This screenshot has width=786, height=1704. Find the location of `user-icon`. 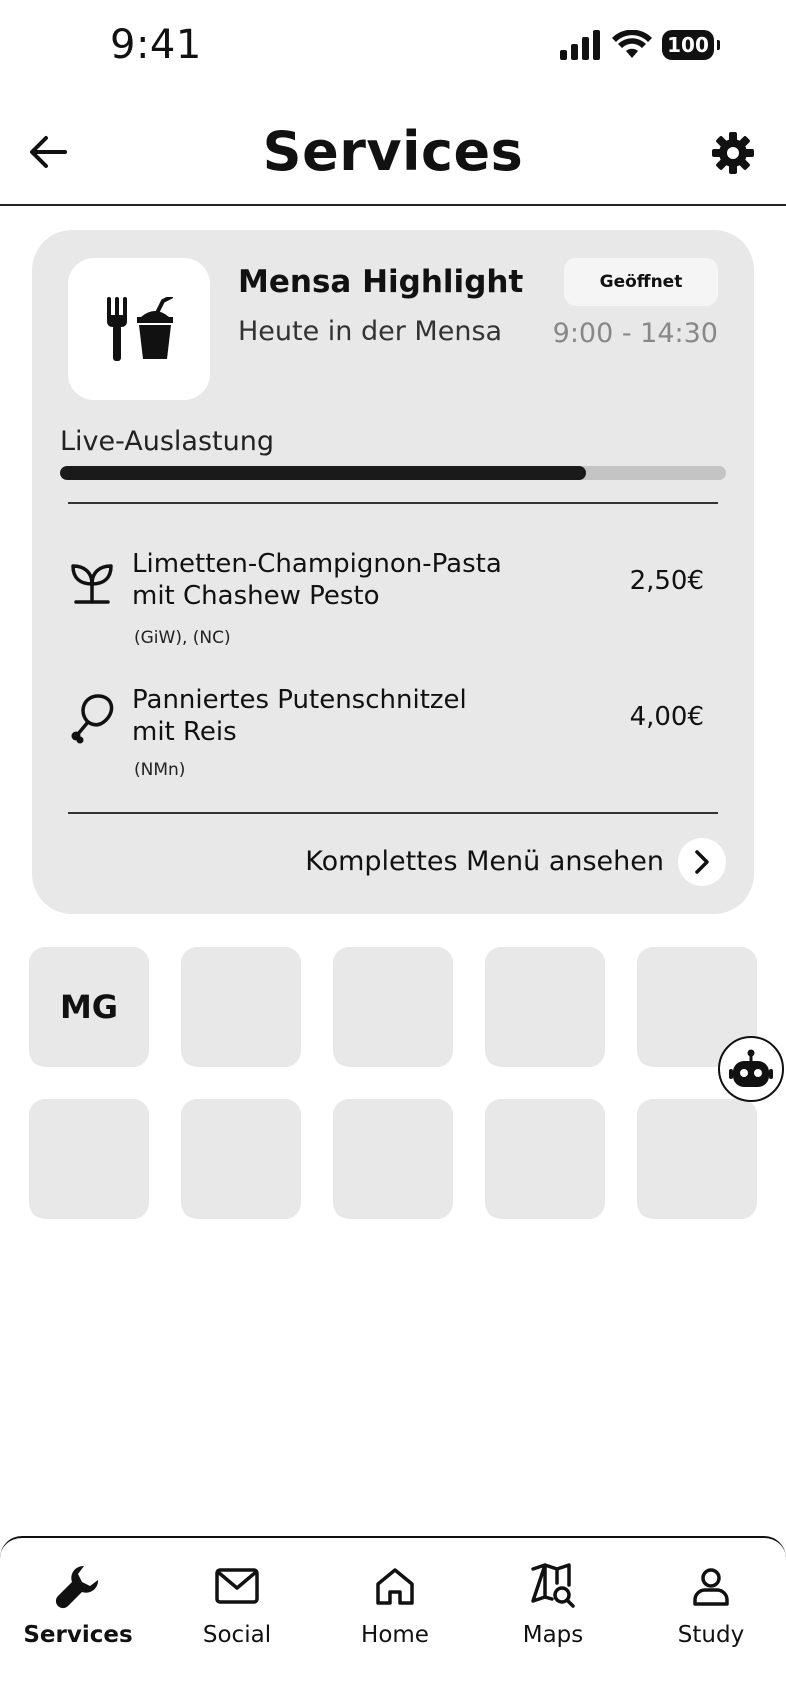

user-icon is located at coordinates (711, 1587).